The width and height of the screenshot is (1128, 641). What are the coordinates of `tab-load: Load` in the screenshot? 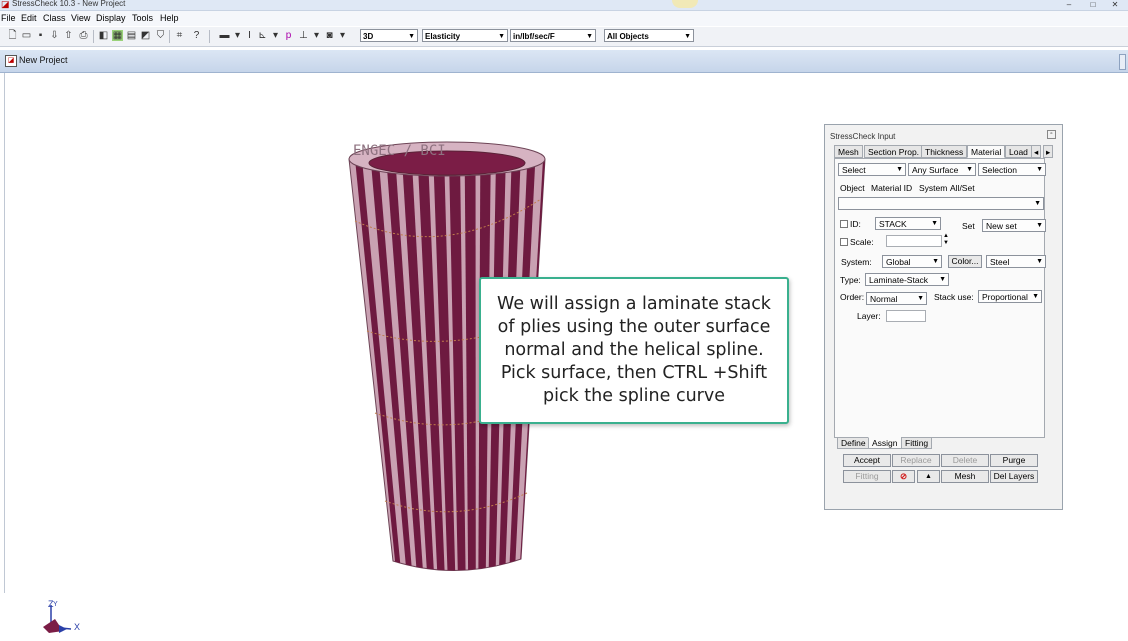 It's located at (1018, 151).